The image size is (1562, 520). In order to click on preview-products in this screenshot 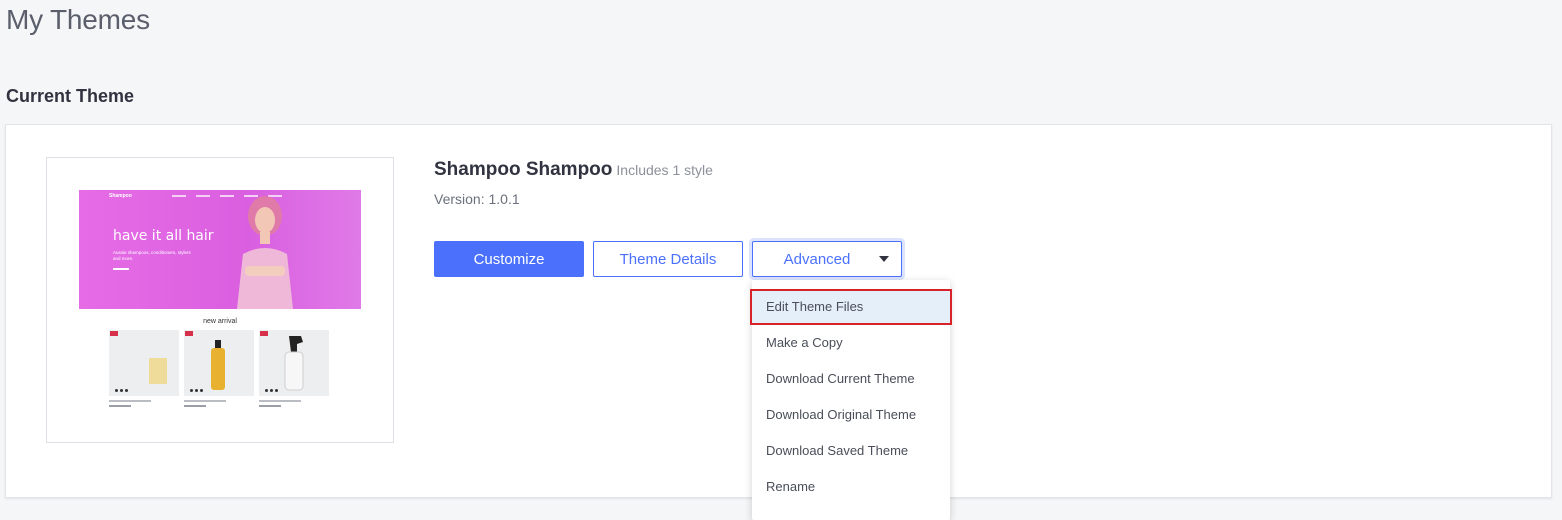, I will do `click(219, 368)`.